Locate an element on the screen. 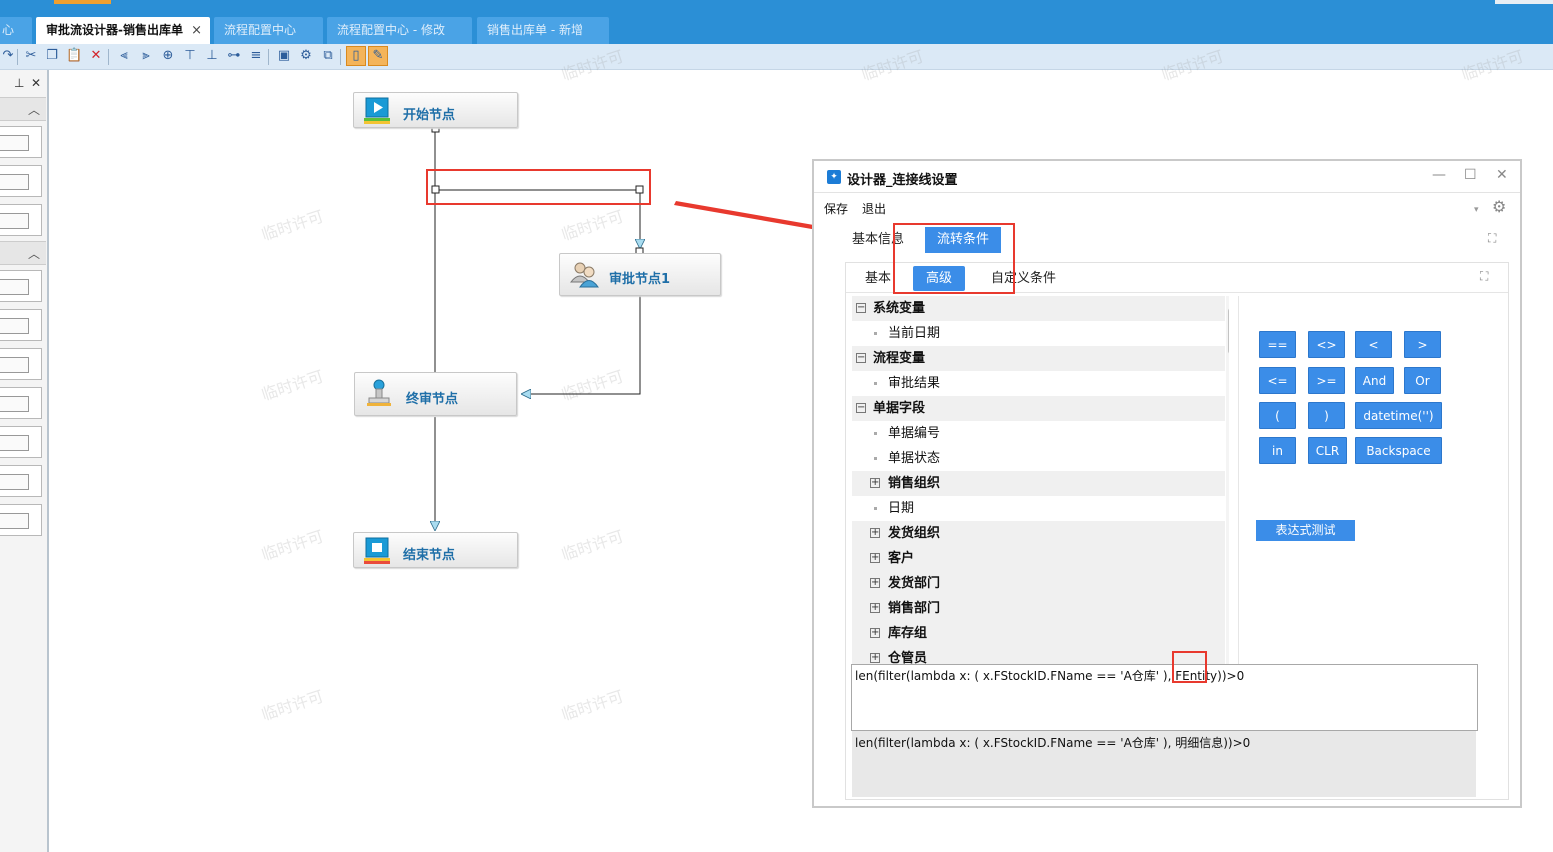  cut-icon: ✂ is located at coordinates (31, 56).